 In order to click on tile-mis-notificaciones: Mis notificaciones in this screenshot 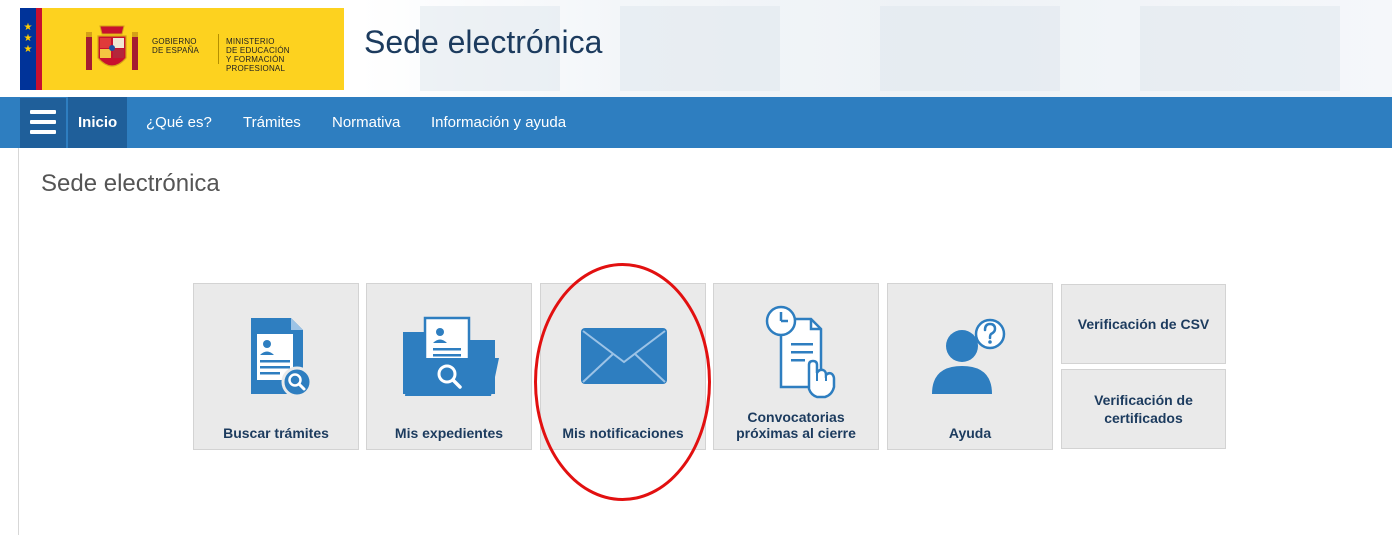, I will do `click(623, 366)`.